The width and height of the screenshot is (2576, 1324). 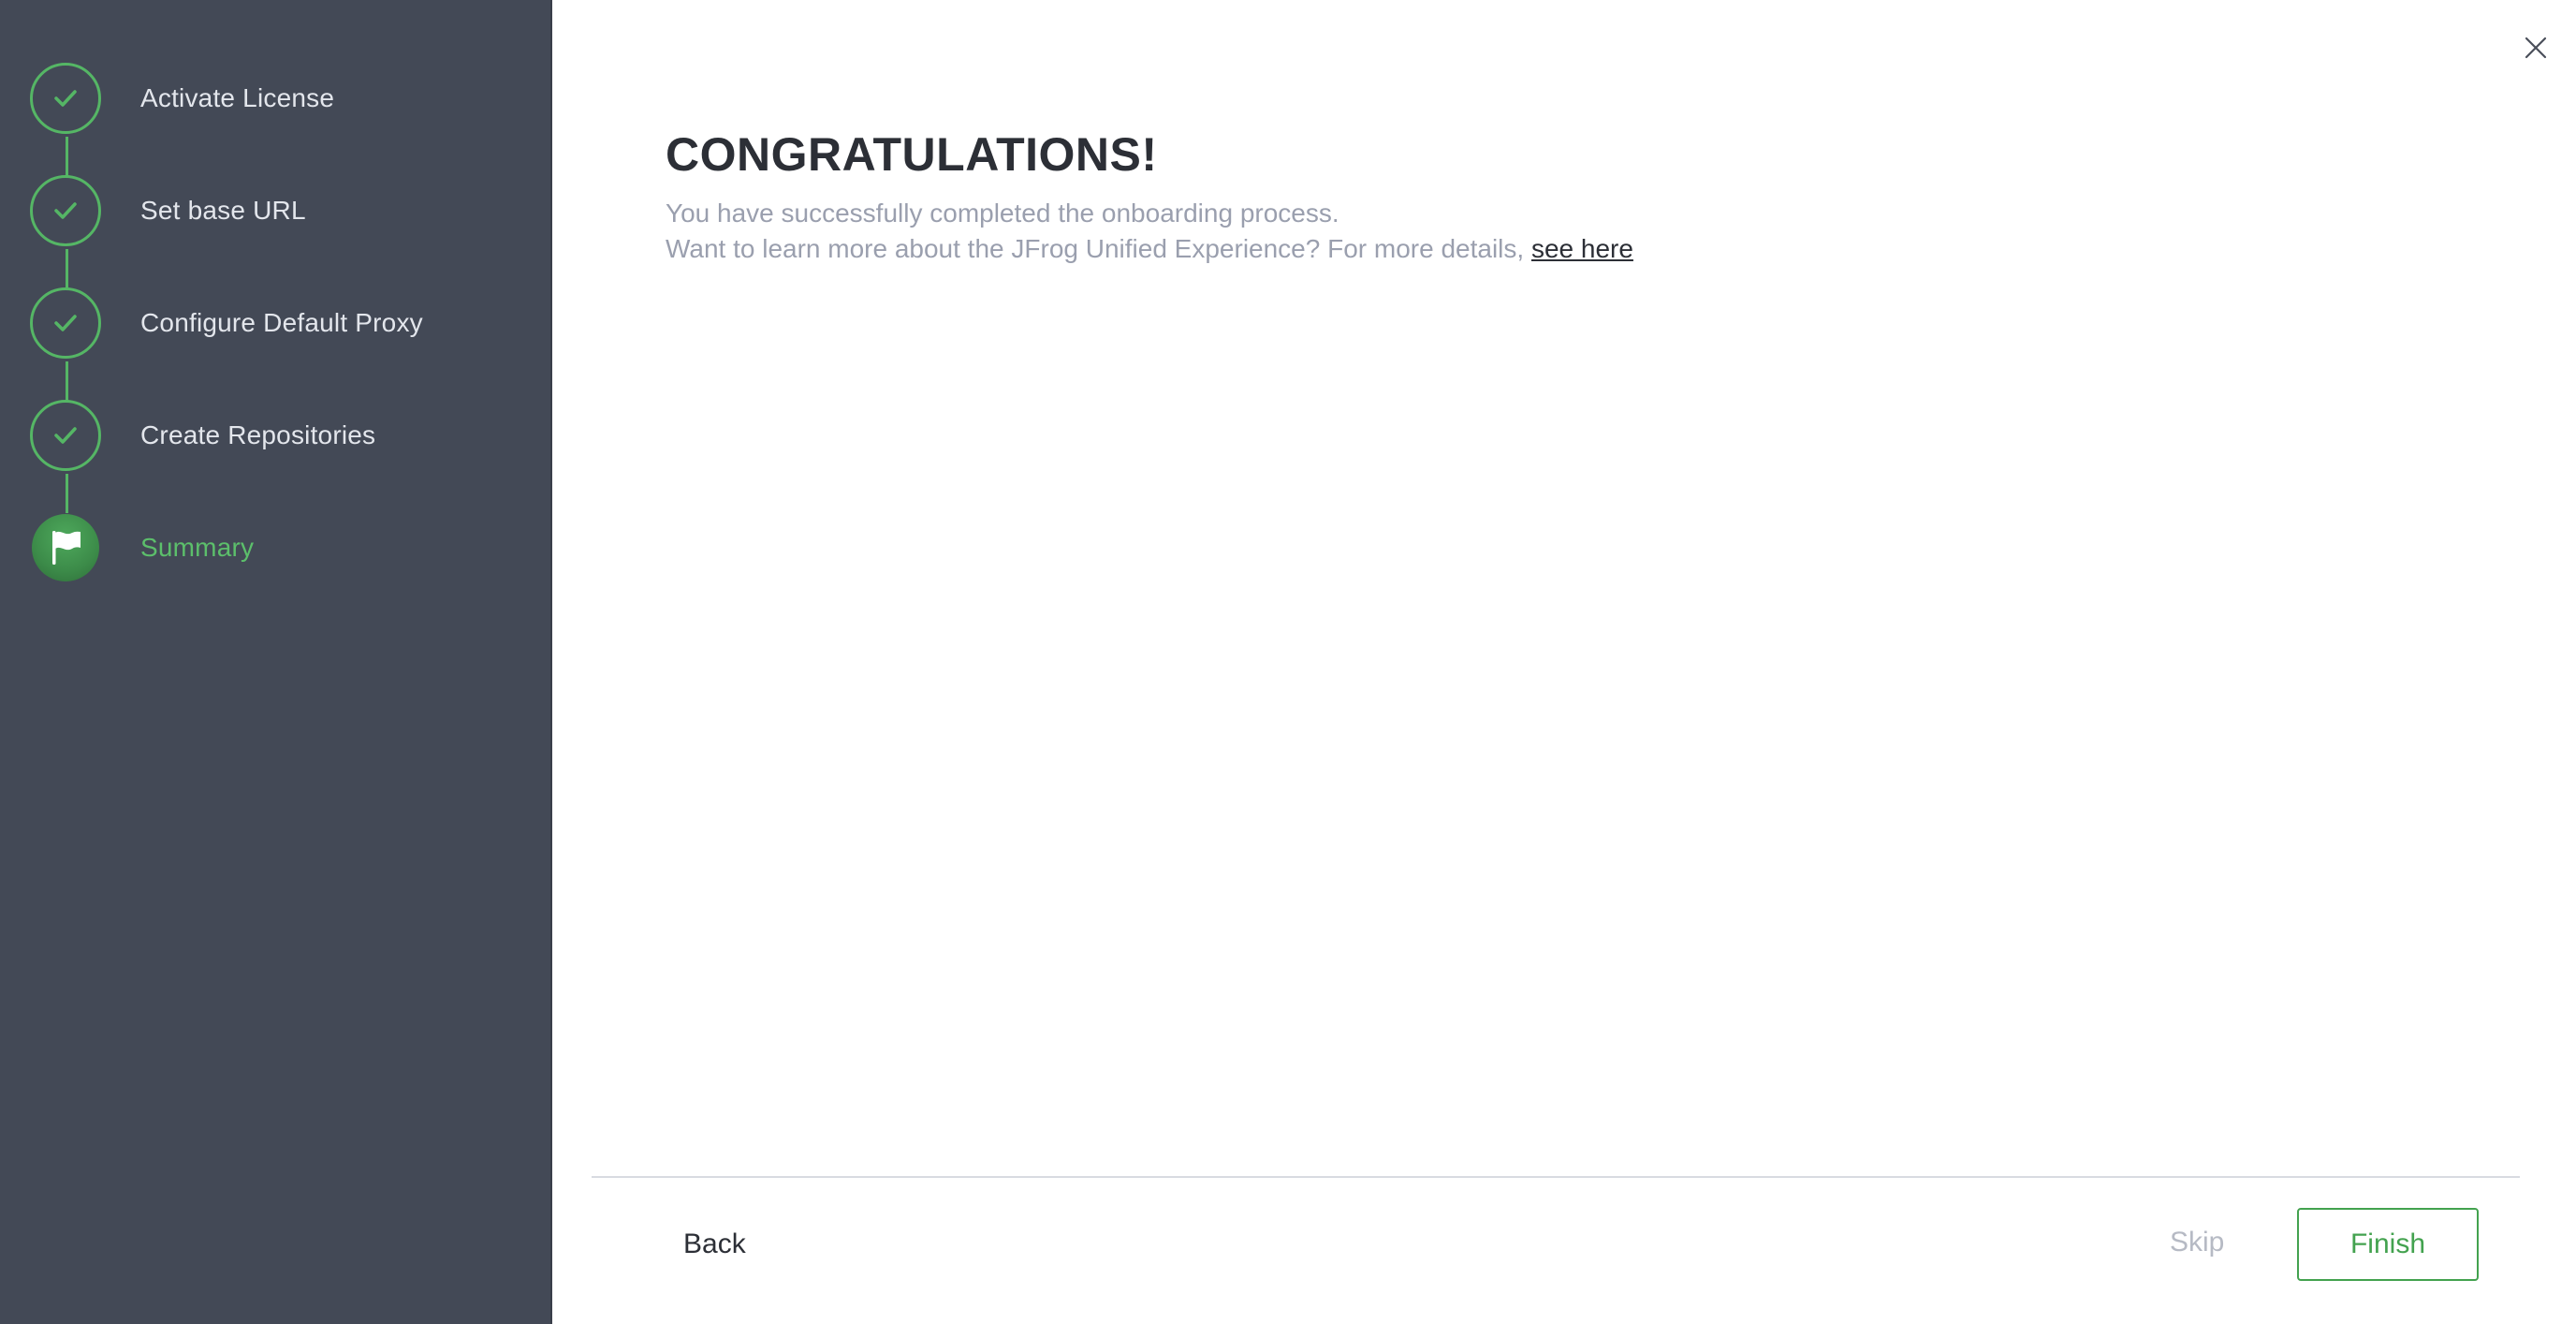 I want to click on footer-divider, so click(x=1556, y=1177).